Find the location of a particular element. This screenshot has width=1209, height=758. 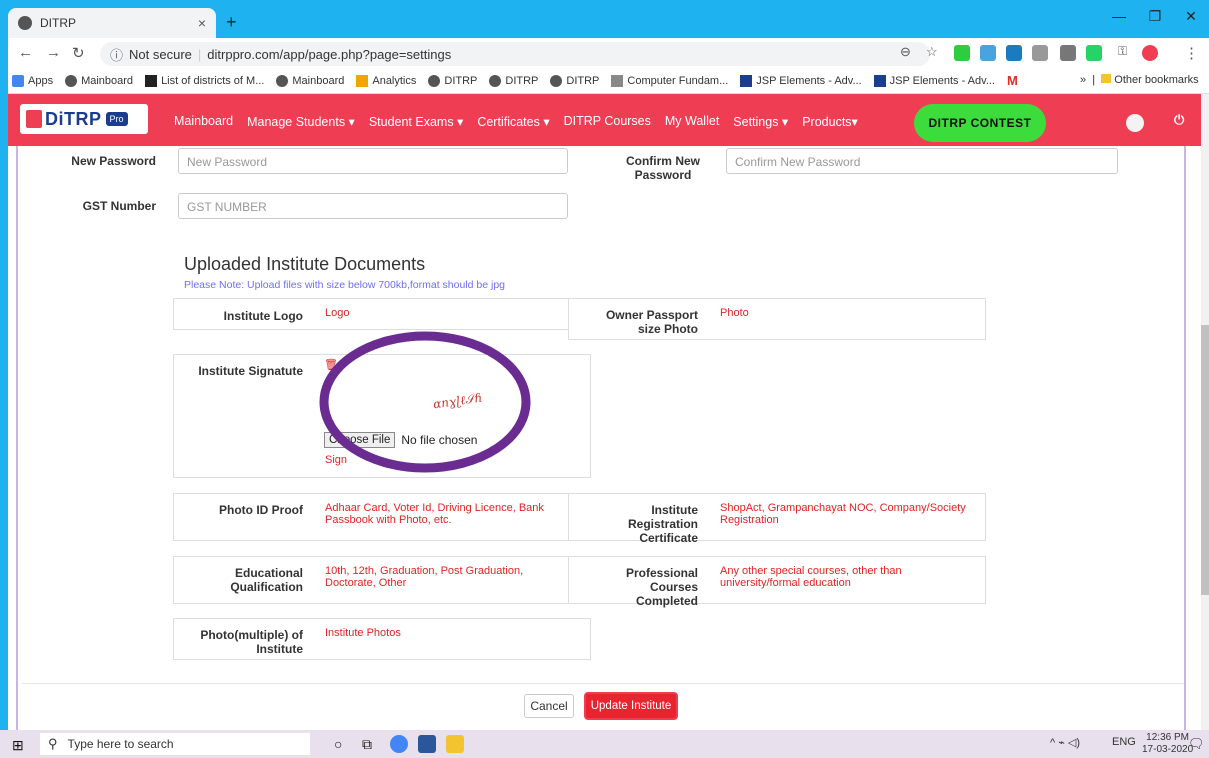

tray-icons: ^ ⌁ ◁) is located at coordinates (1065, 742).